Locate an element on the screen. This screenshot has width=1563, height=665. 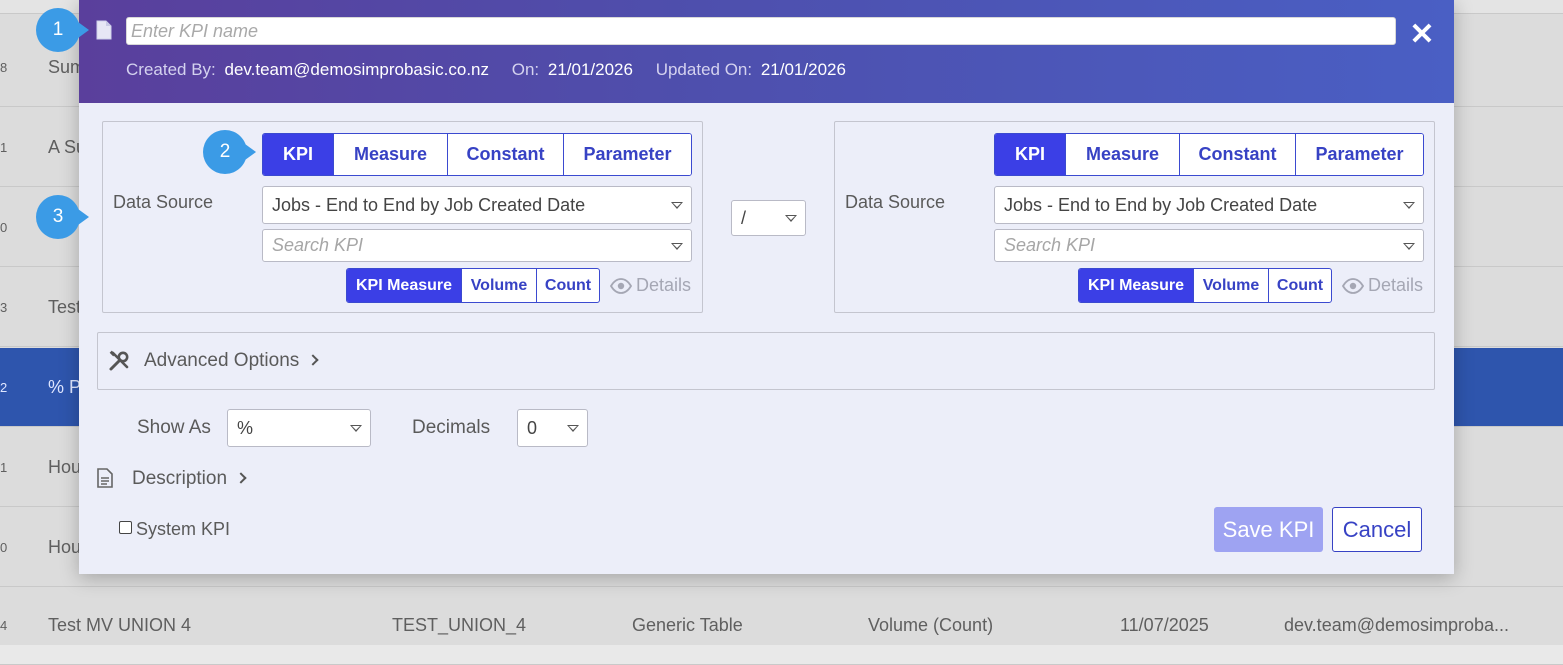
system-kpi-label: System KPI is located at coordinates (183, 529).